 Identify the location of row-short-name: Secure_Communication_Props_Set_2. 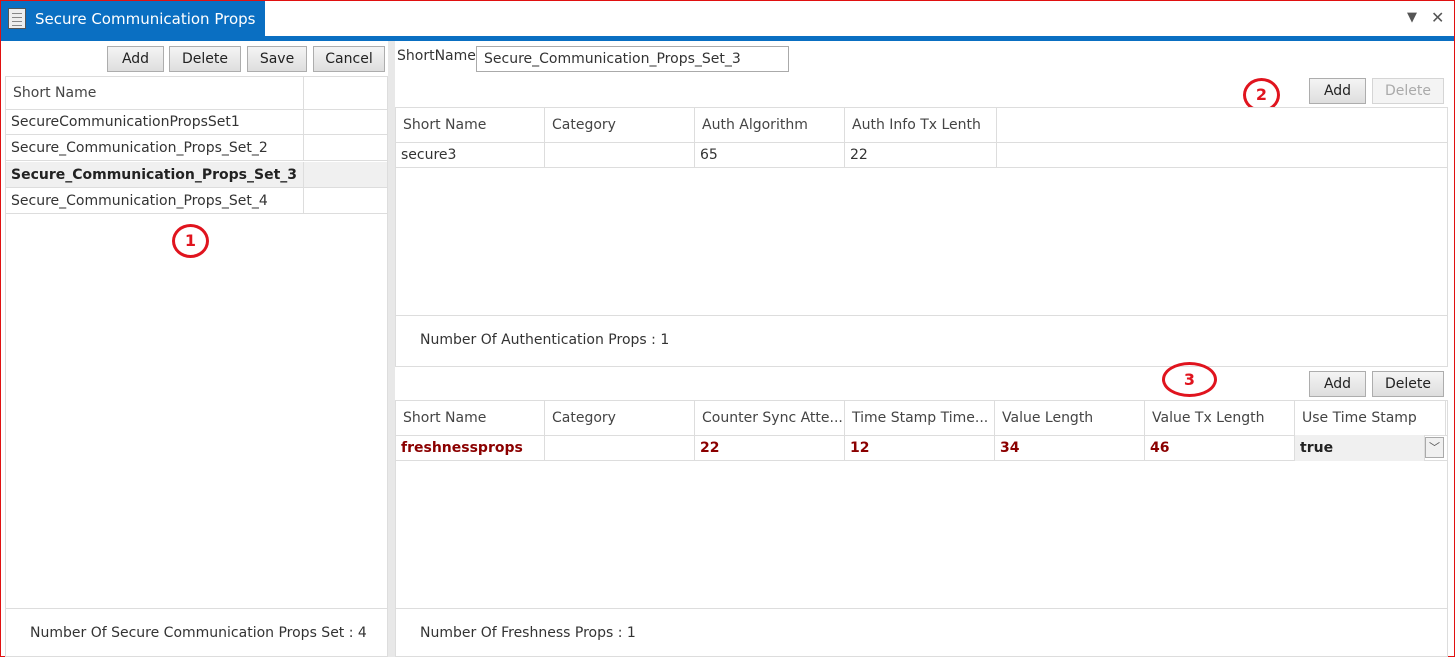
(155, 148).